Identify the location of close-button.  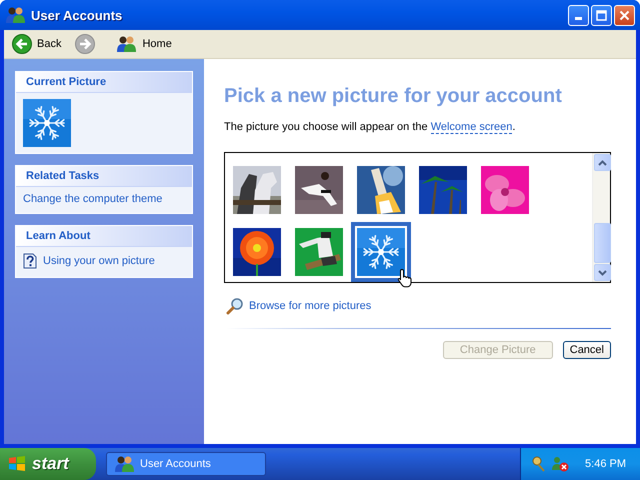
(624, 15).